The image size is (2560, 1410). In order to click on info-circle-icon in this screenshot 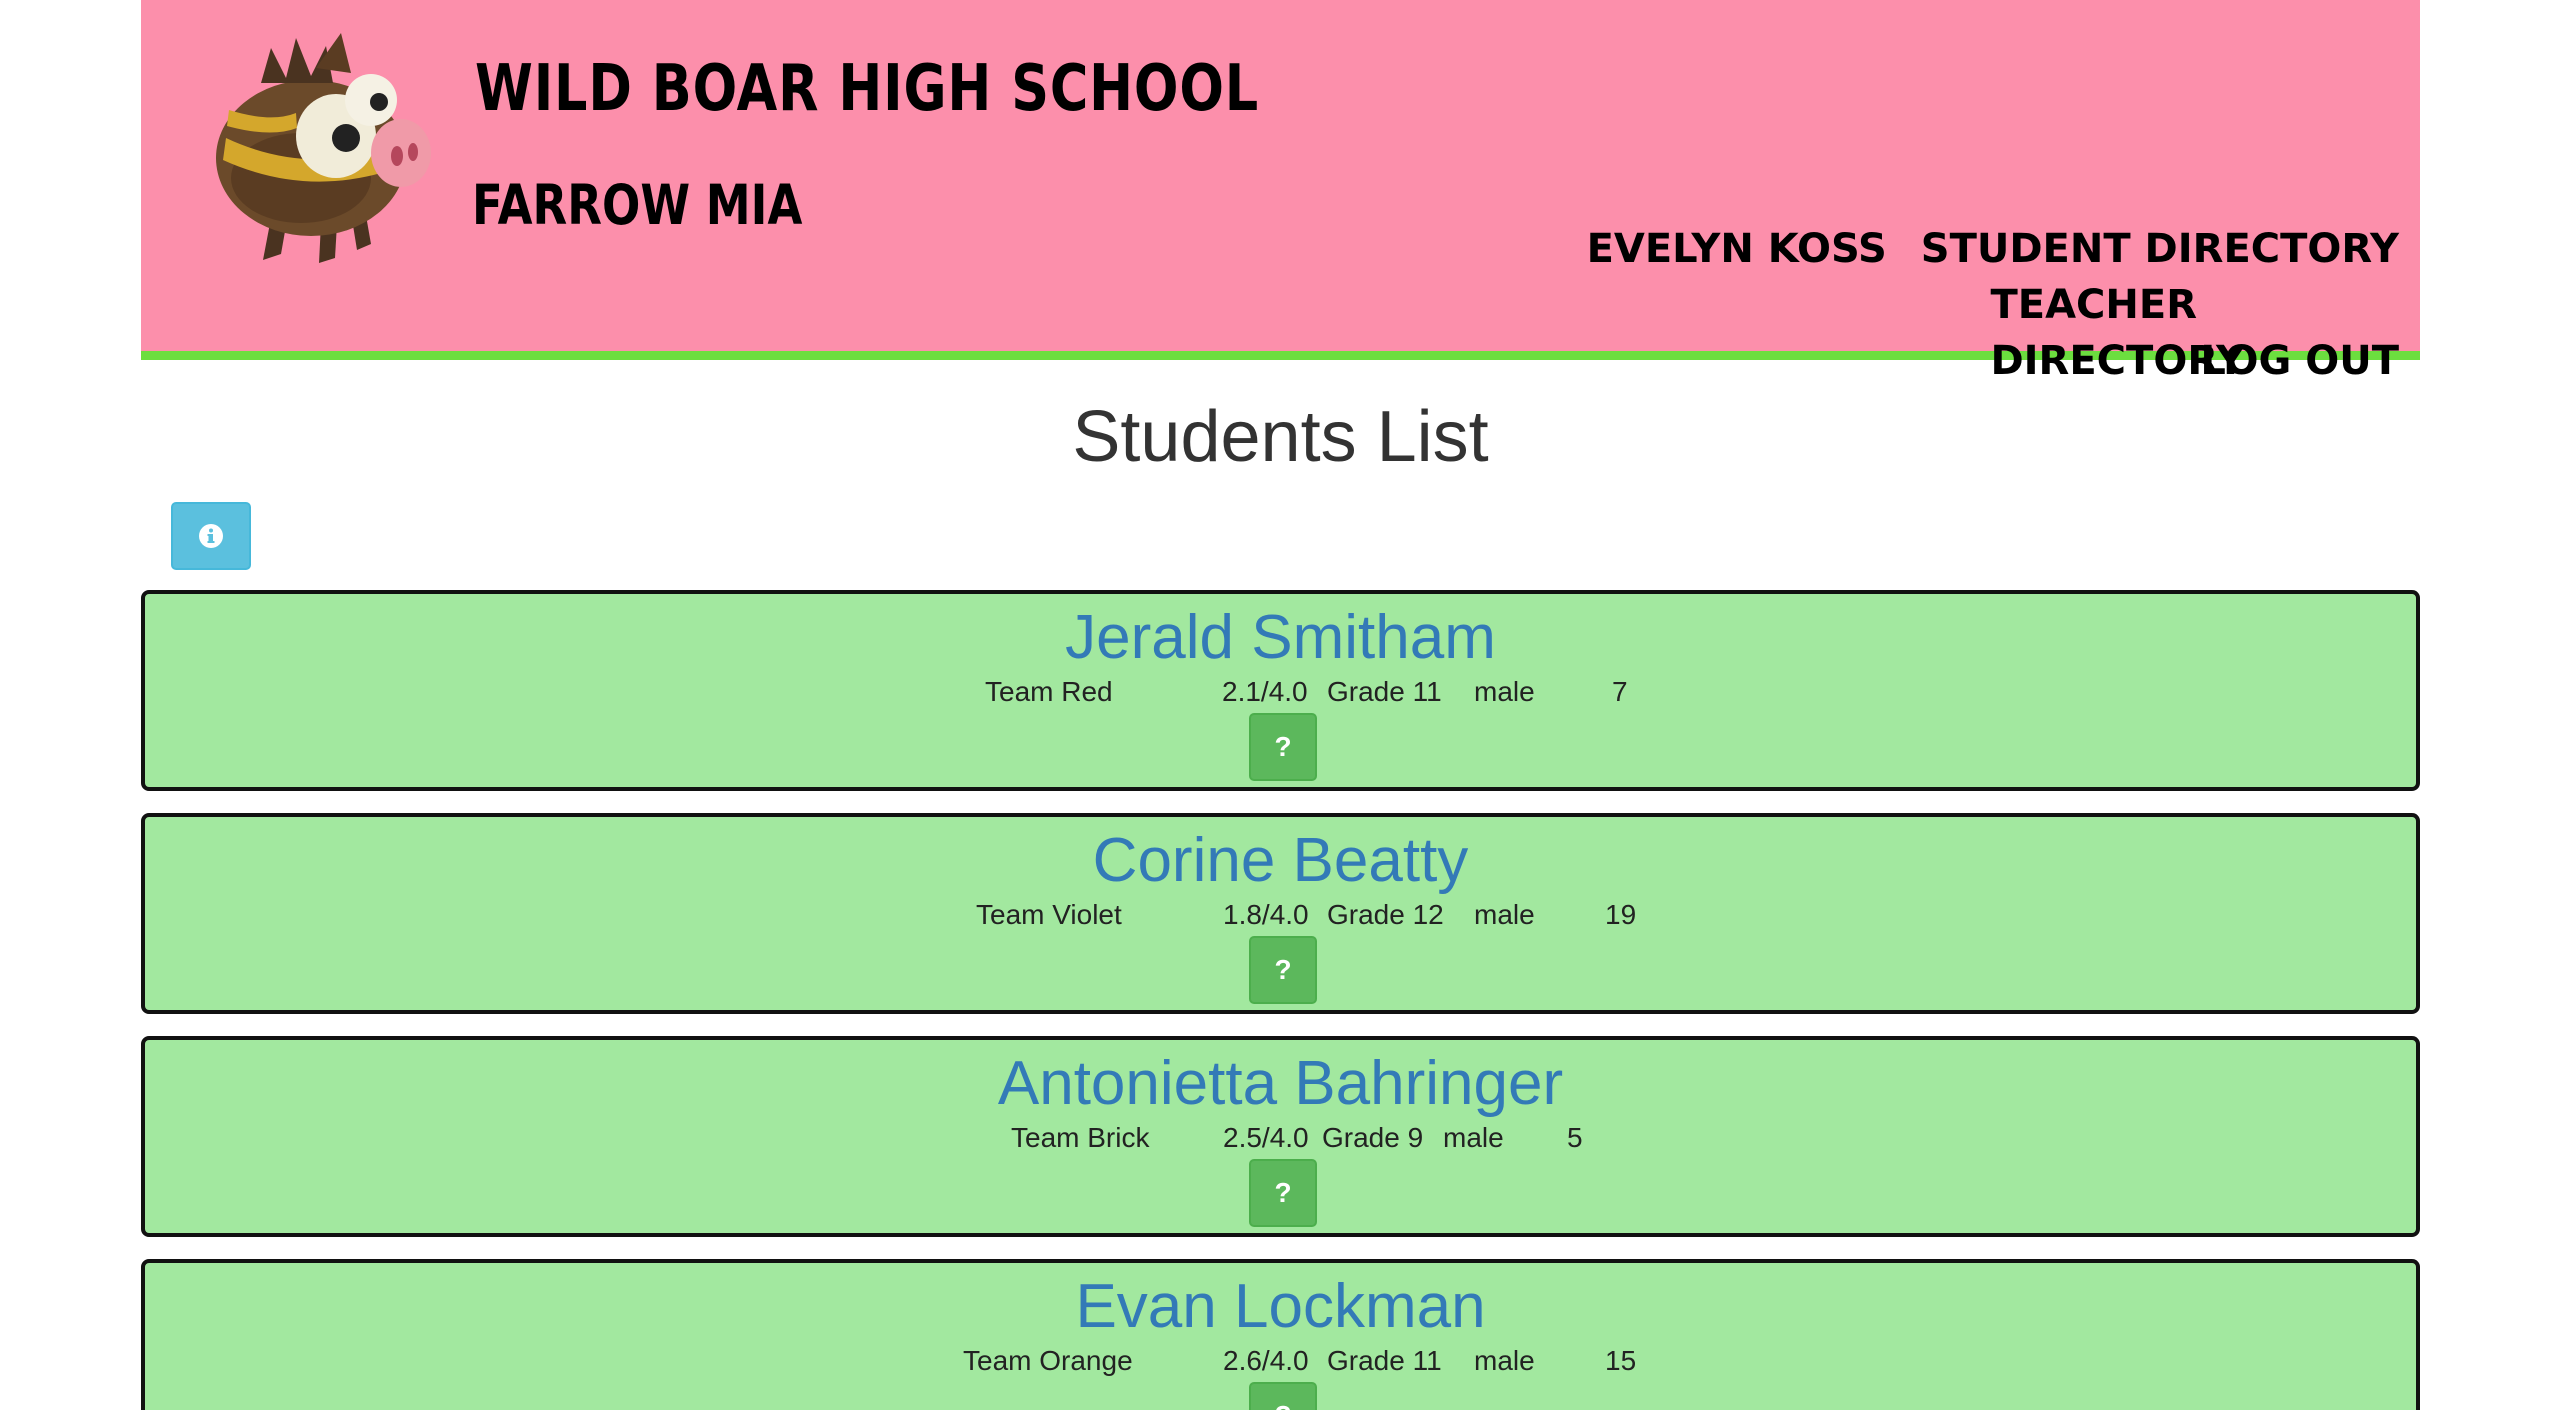, I will do `click(211, 536)`.